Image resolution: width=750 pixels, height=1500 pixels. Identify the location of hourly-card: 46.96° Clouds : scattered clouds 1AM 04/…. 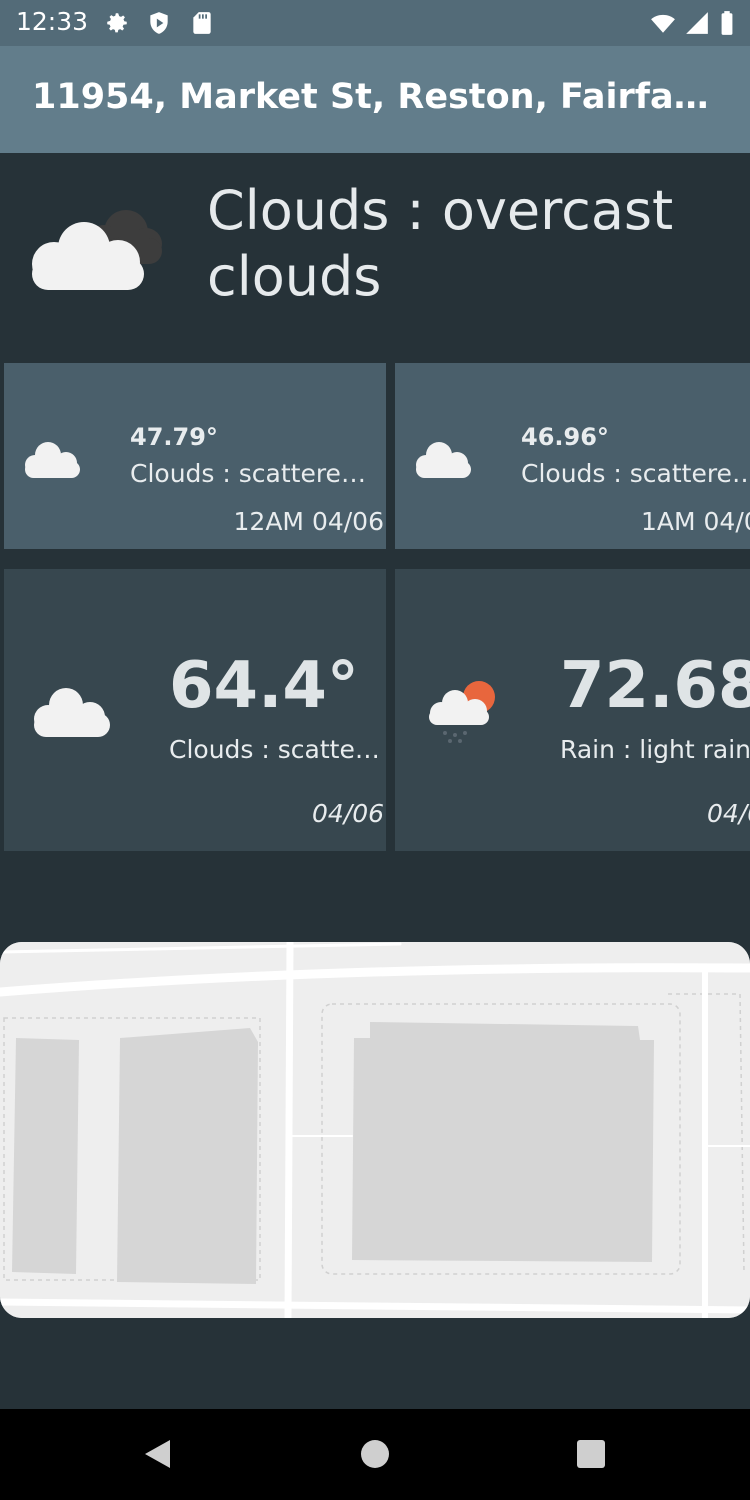
(572, 456).